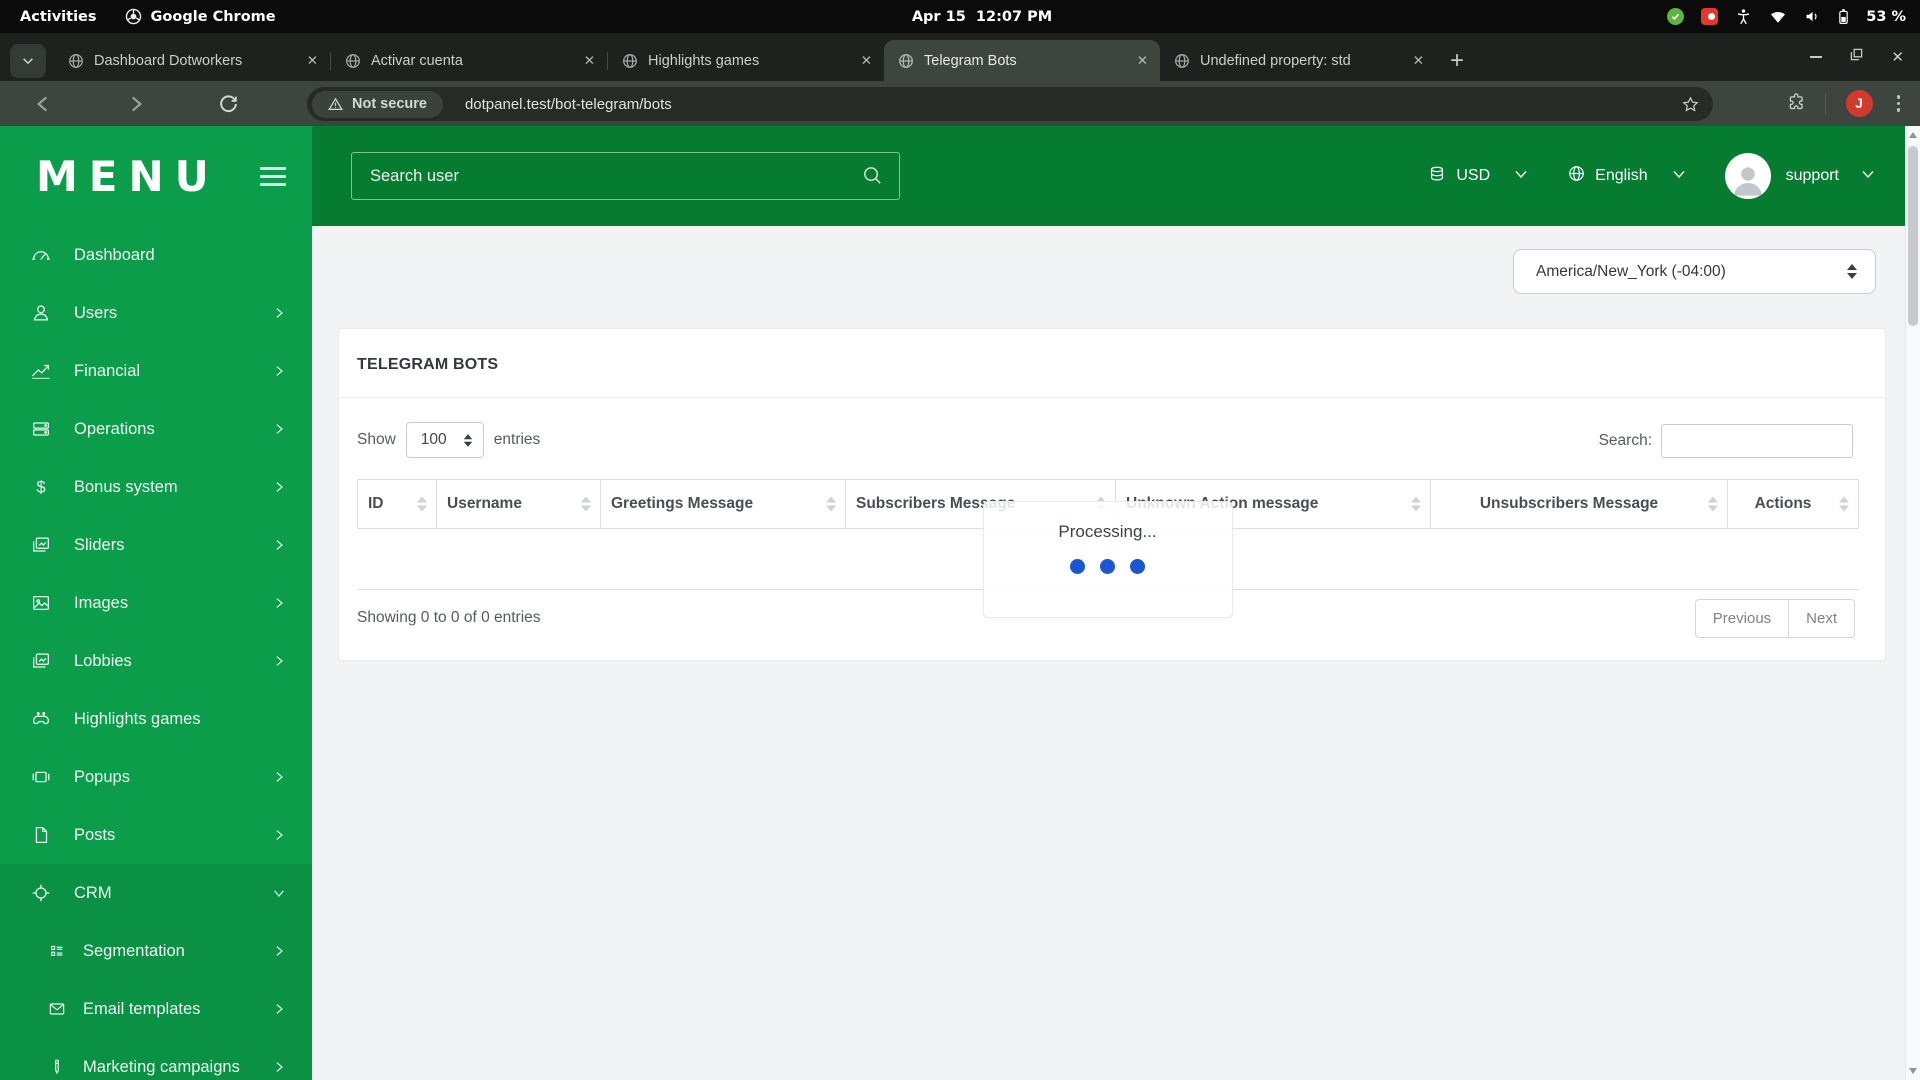 Image resolution: width=1920 pixels, height=1080 pixels. I want to click on profile-avatar: J, so click(1859, 103).